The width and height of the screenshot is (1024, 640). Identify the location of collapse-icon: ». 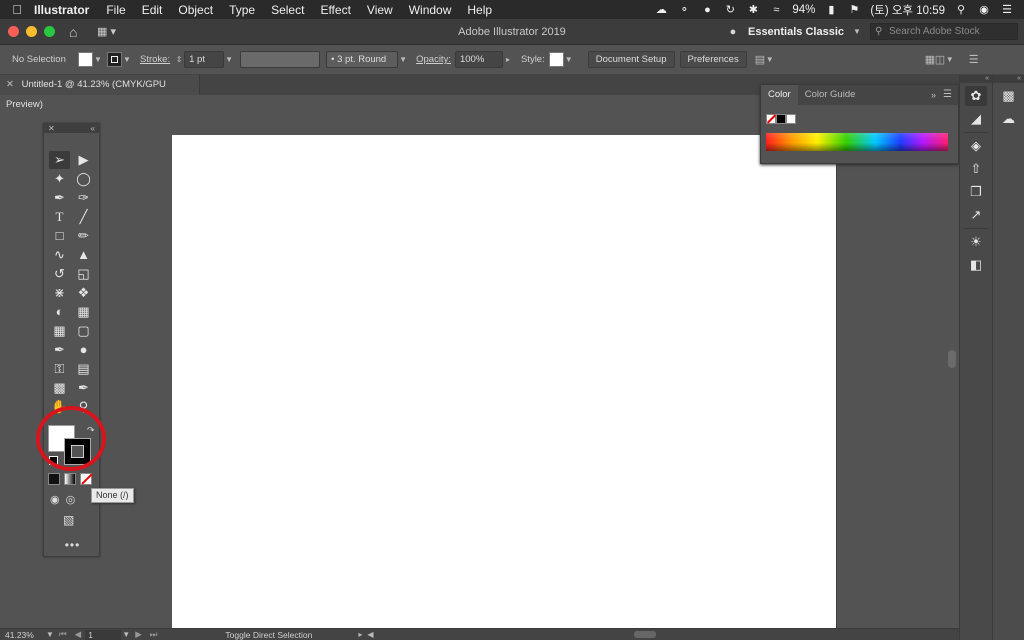
(933, 95).